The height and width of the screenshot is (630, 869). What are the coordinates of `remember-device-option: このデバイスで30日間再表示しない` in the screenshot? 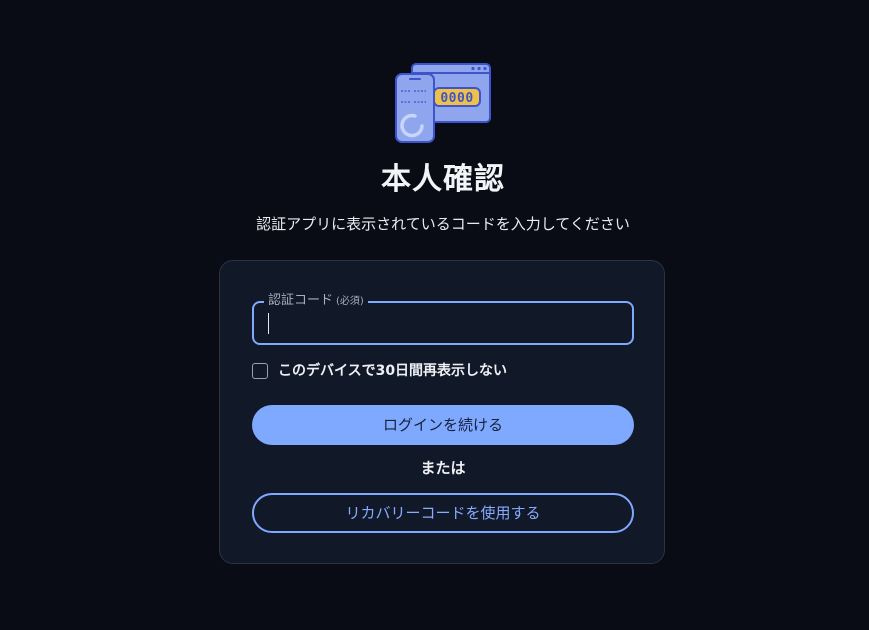 It's located at (379, 371).